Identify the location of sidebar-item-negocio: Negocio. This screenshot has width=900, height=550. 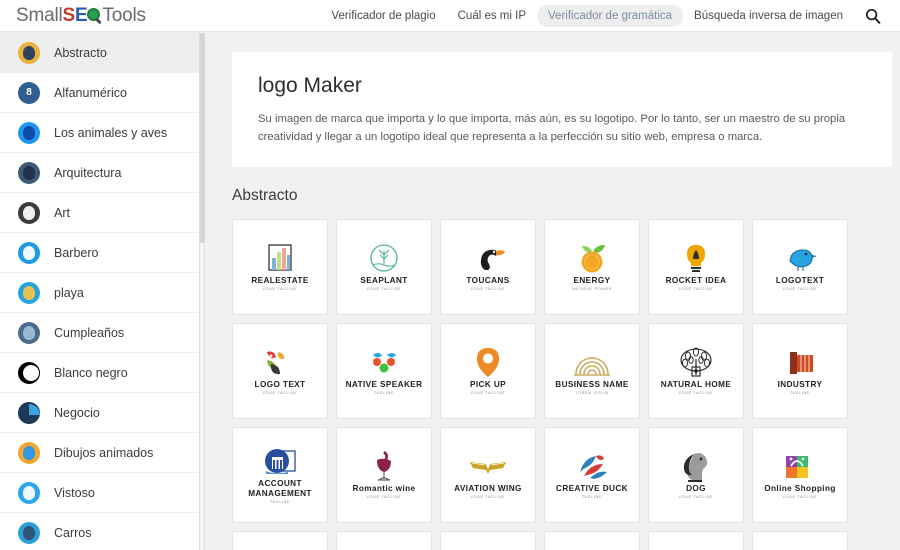
(99, 413).